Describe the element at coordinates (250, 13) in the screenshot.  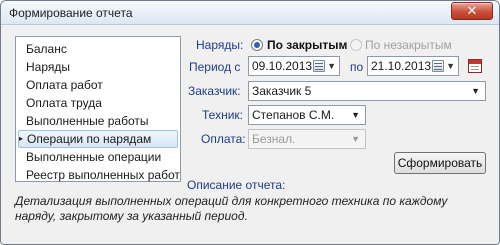
I see `title-bar: Формирование отчета ✕` at that location.